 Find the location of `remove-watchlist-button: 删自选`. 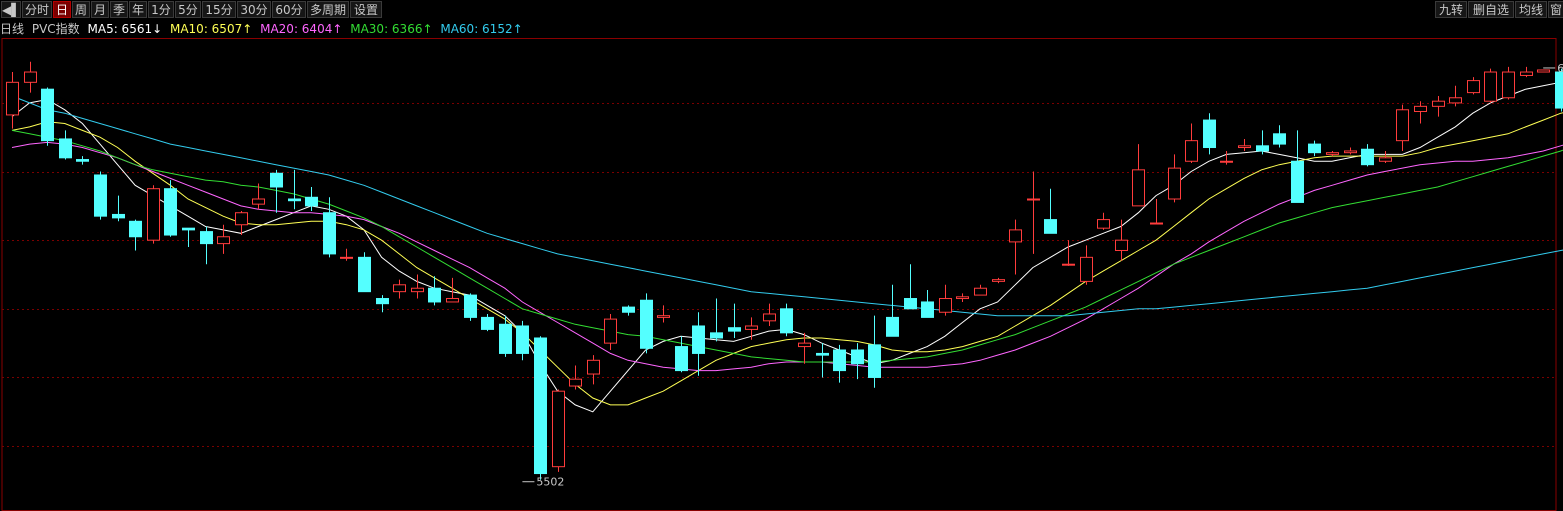

remove-watchlist-button: 删自选 is located at coordinates (1491, 9).